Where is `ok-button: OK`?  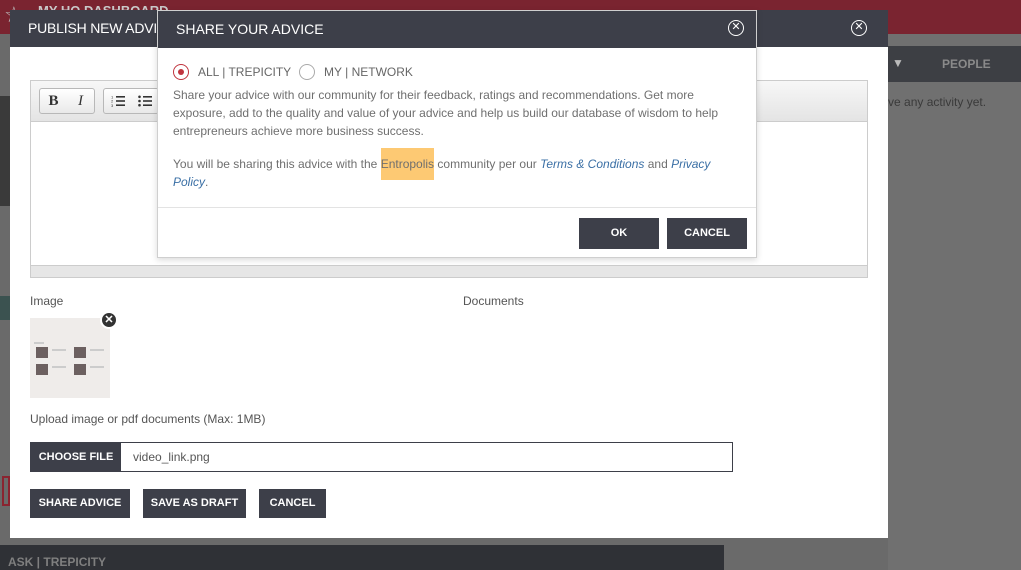 ok-button: OK is located at coordinates (619, 233).